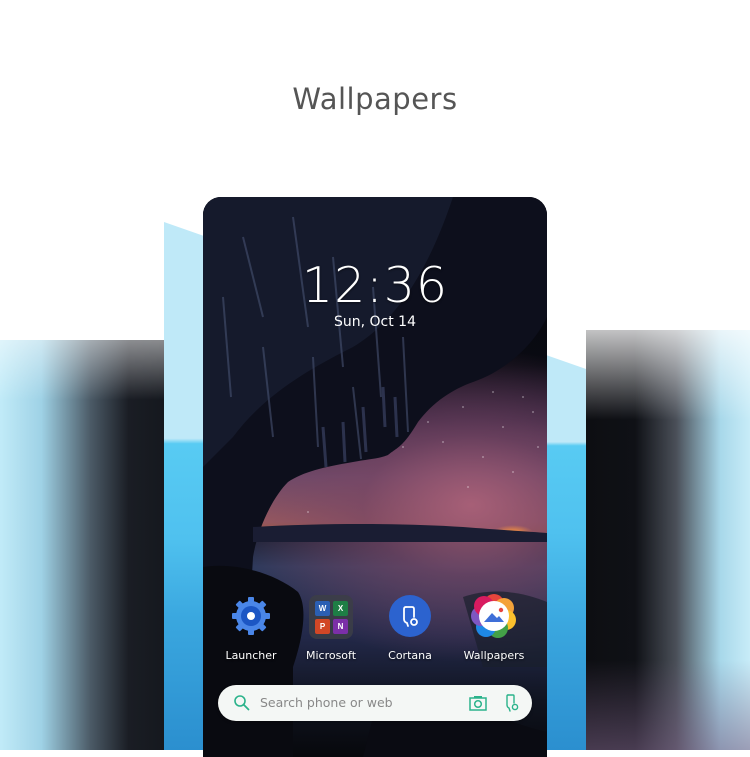  What do you see at coordinates (478, 705) in the screenshot?
I see `camera-icon` at bounding box center [478, 705].